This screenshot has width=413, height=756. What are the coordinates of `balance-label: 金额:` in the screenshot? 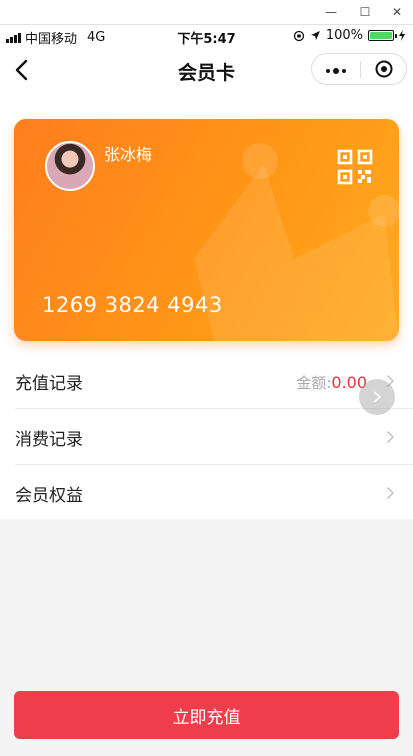 It's located at (314, 383).